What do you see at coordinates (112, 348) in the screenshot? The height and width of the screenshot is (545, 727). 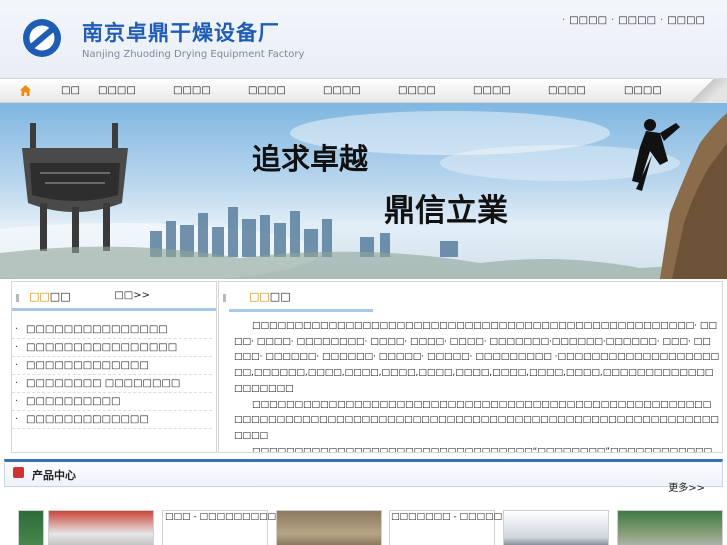 I see `news-item: □□□□□□□□□□□□□□□□` at bounding box center [112, 348].